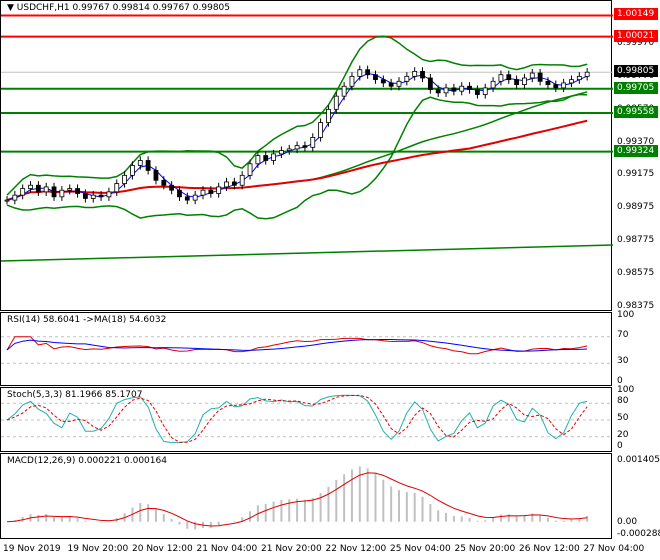  What do you see at coordinates (306, 496) in the screenshot?
I see `macd-panel: MACD(12,26,9) 0.000221 0.000164` at bounding box center [306, 496].